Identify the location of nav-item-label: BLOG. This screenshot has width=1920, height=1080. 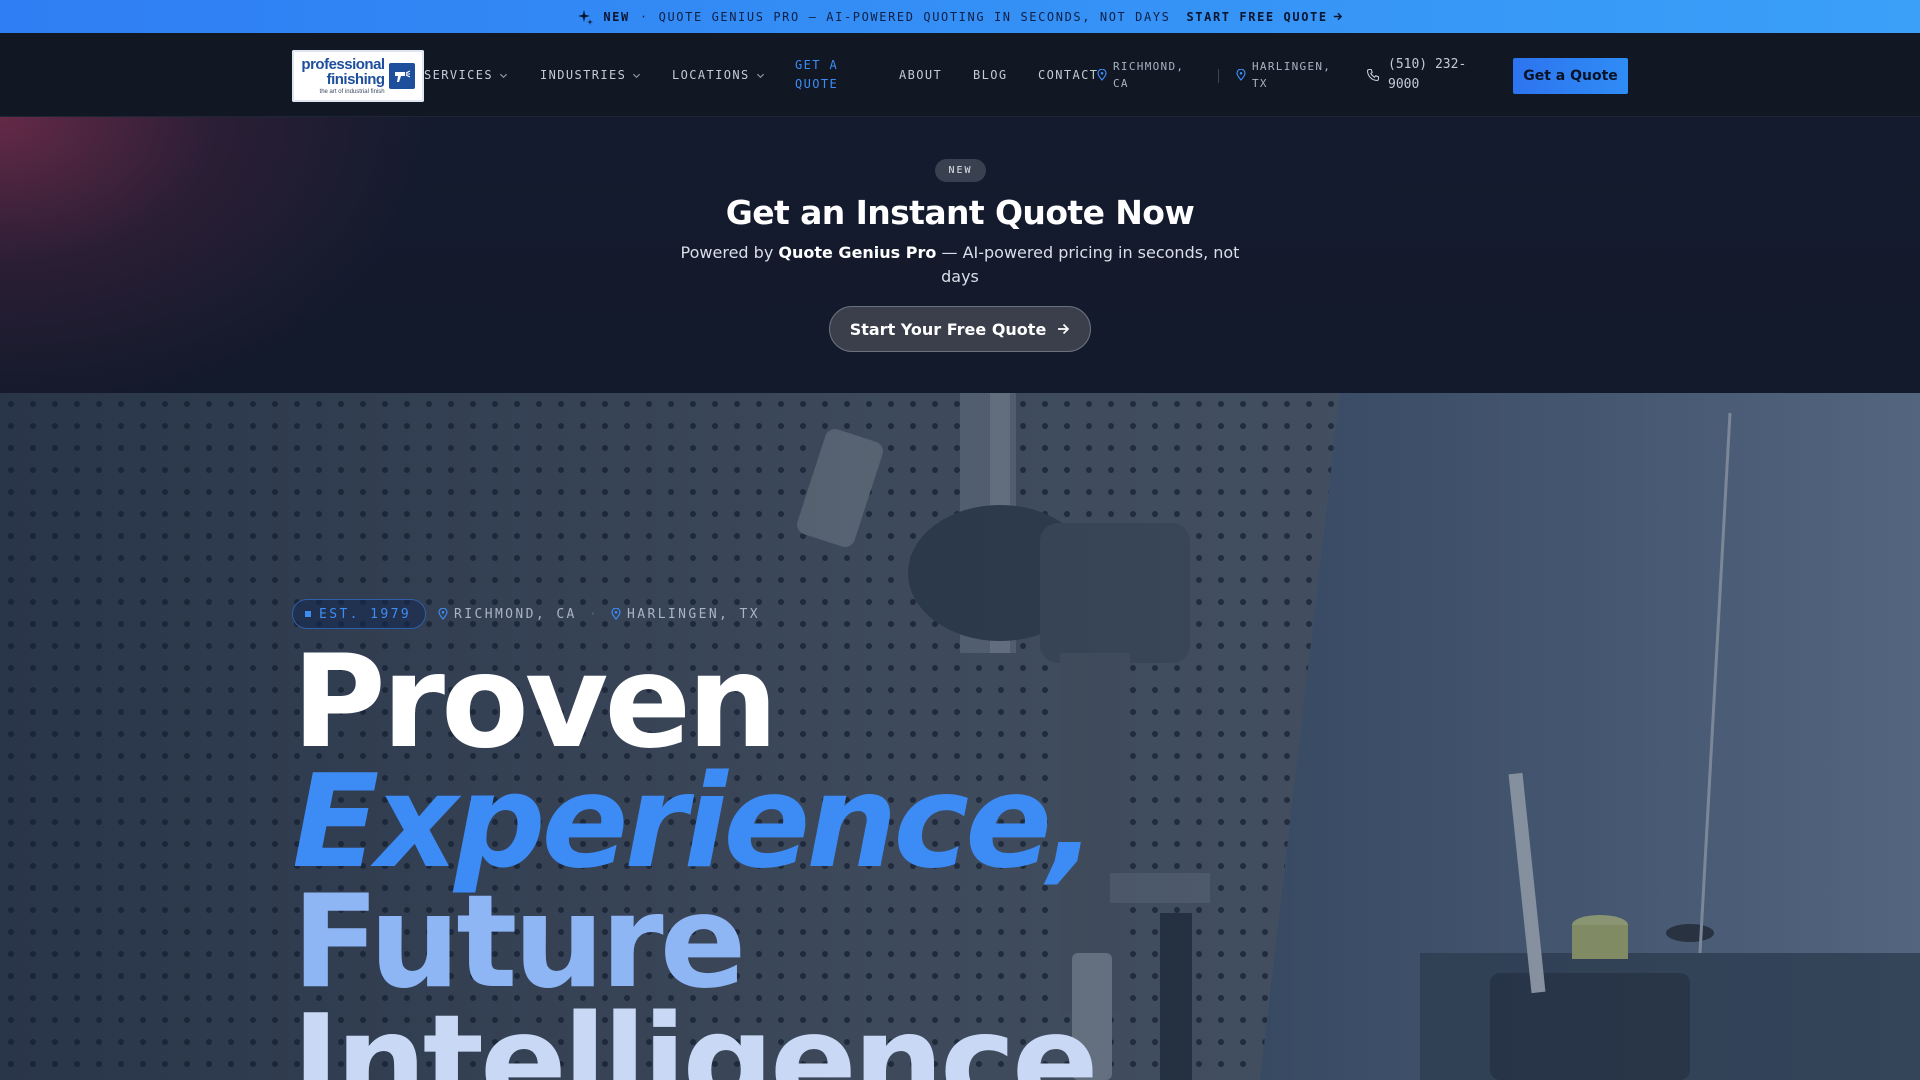
(990, 75).